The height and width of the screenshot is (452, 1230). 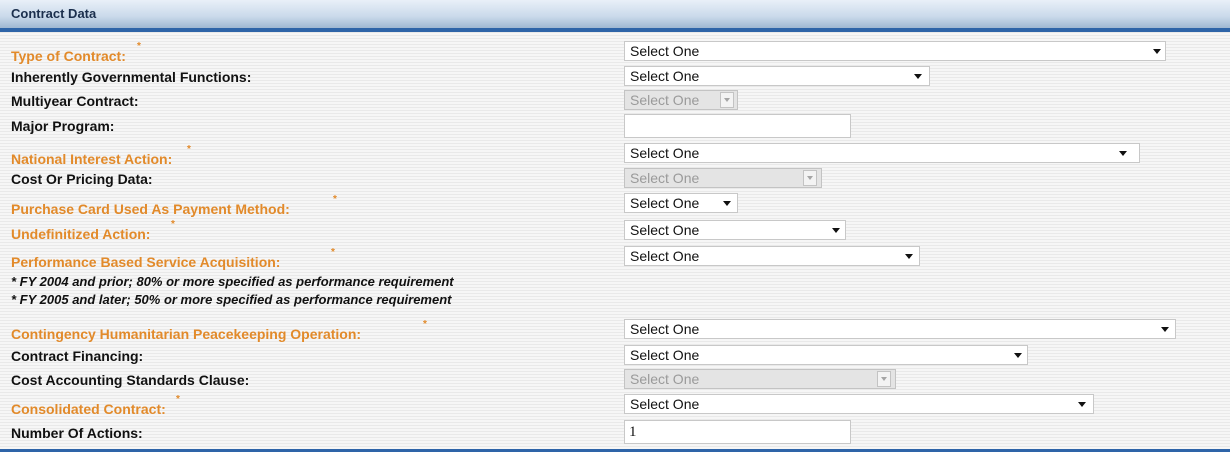 What do you see at coordinates (665, 178) in the screenshot?
I see `cost-pricing-value: Select One` at bounding box center [665, 178].